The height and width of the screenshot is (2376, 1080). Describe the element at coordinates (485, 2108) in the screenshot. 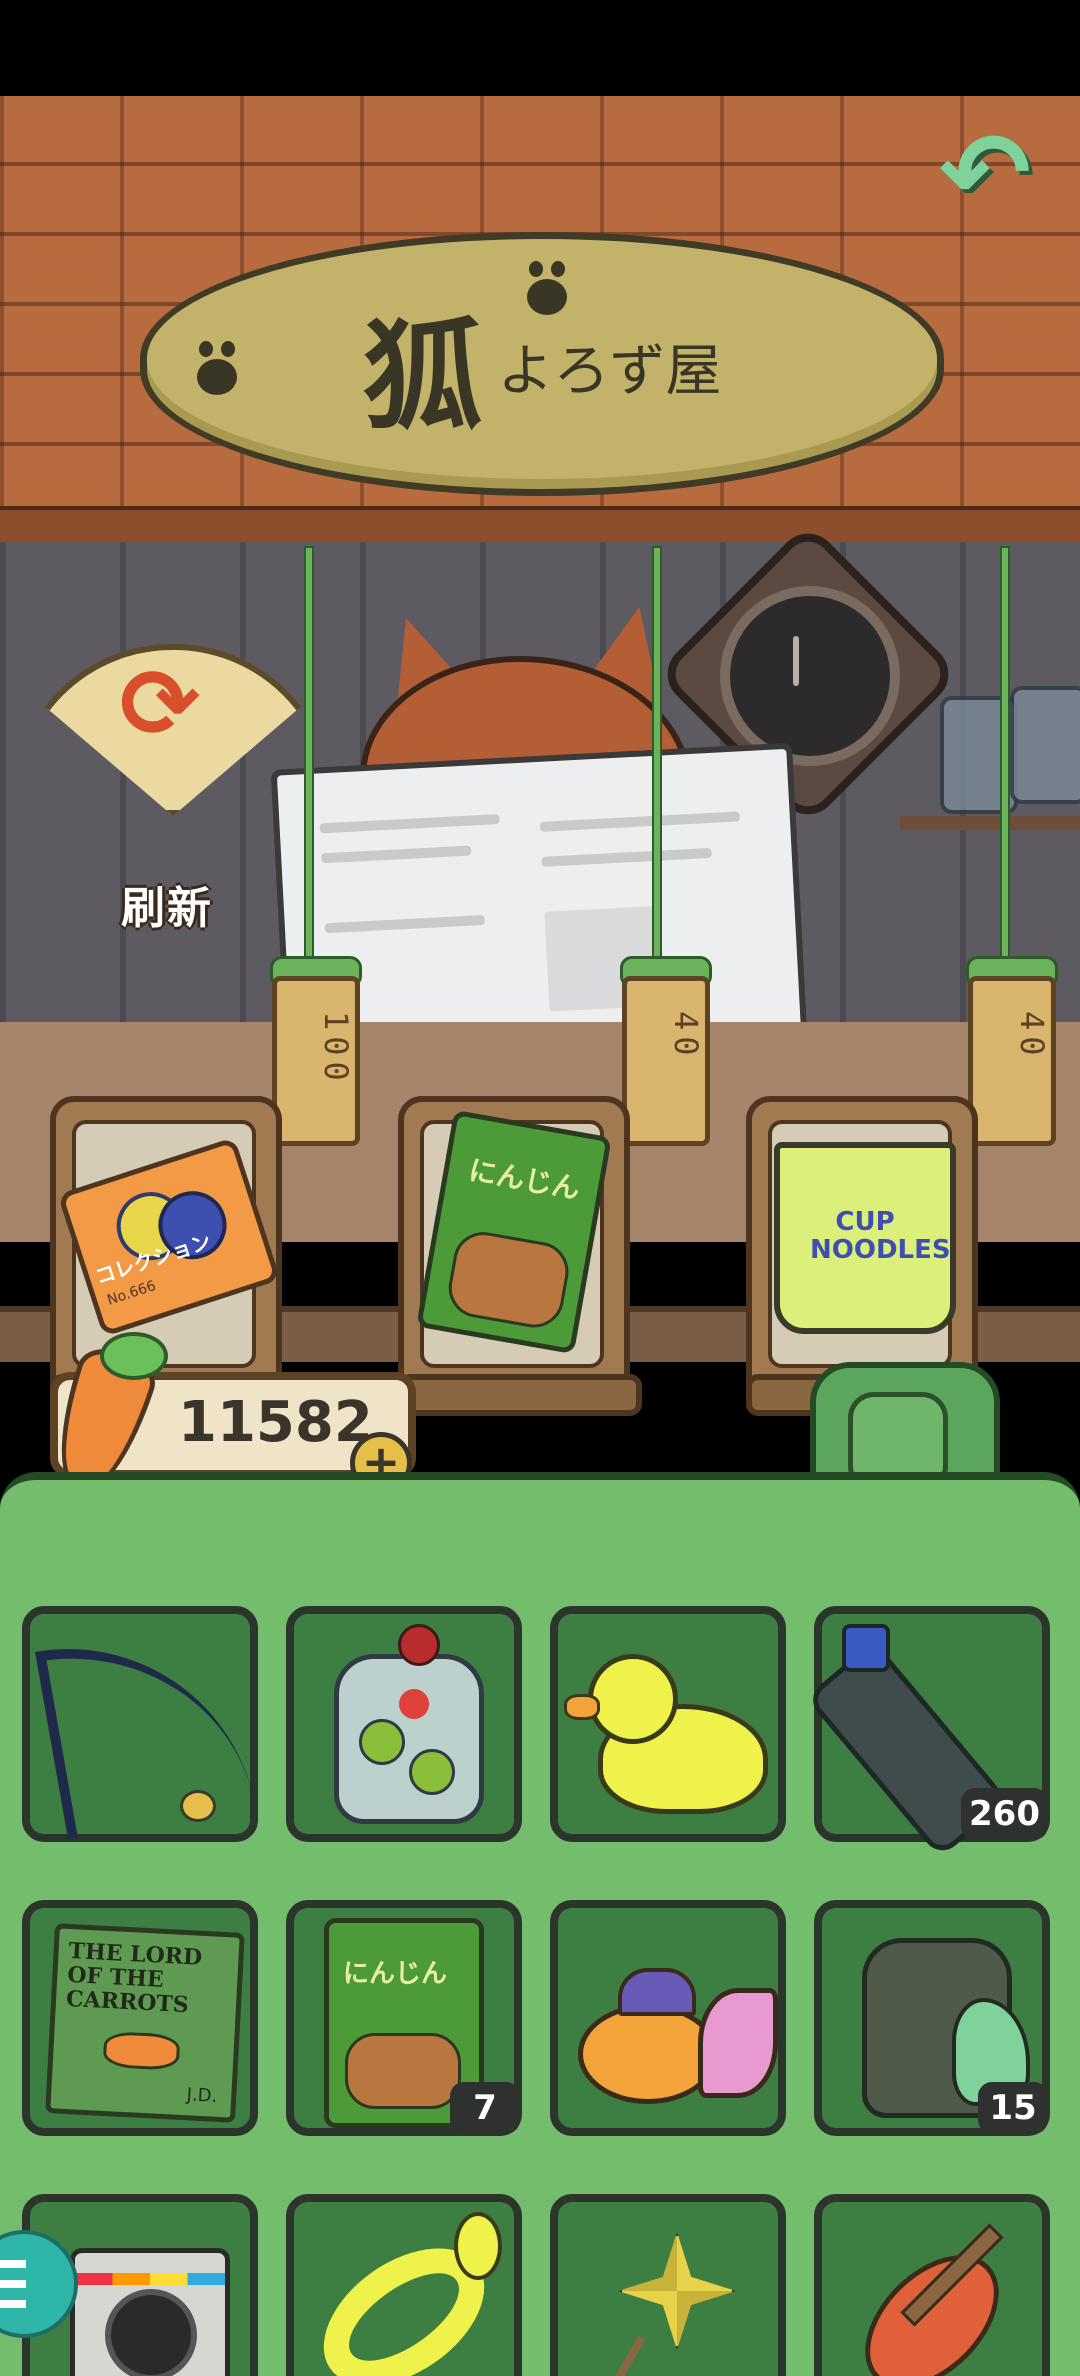

I see `slot-count: 7` at that location.